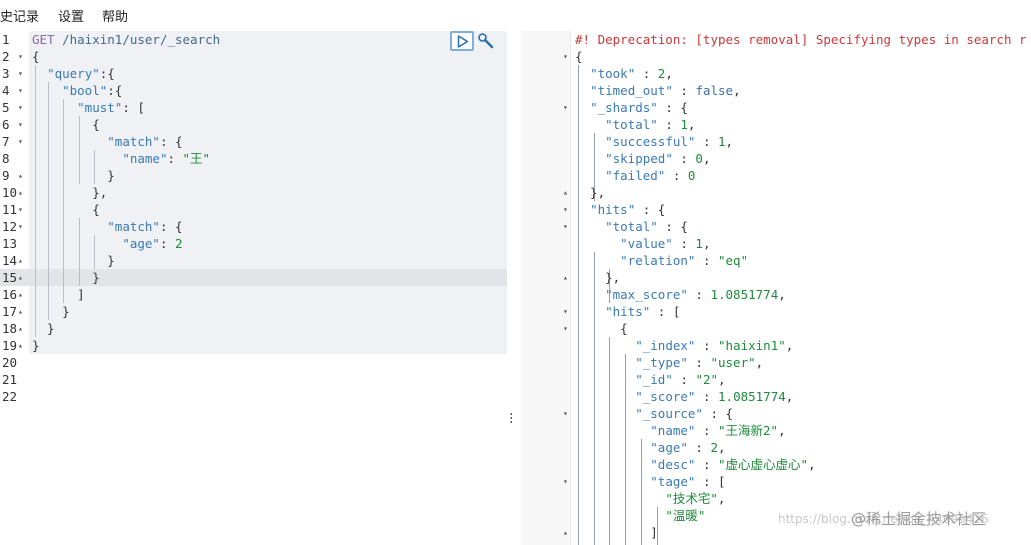  Describe the element at coordinates (665, 345) in the screenshot. I see `code-token: "_index"` at that location.